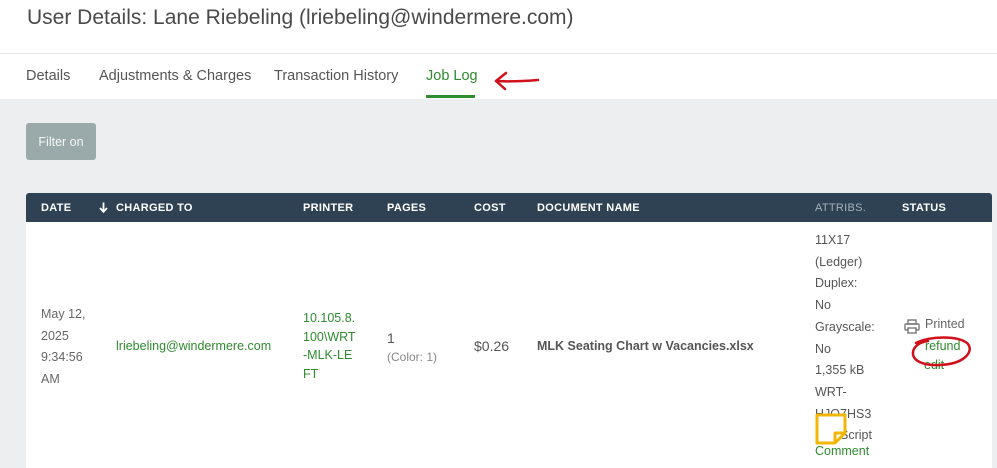 This screenshot has height=468, width=997. I want to click on column-date: DATE, so click(56, 208).